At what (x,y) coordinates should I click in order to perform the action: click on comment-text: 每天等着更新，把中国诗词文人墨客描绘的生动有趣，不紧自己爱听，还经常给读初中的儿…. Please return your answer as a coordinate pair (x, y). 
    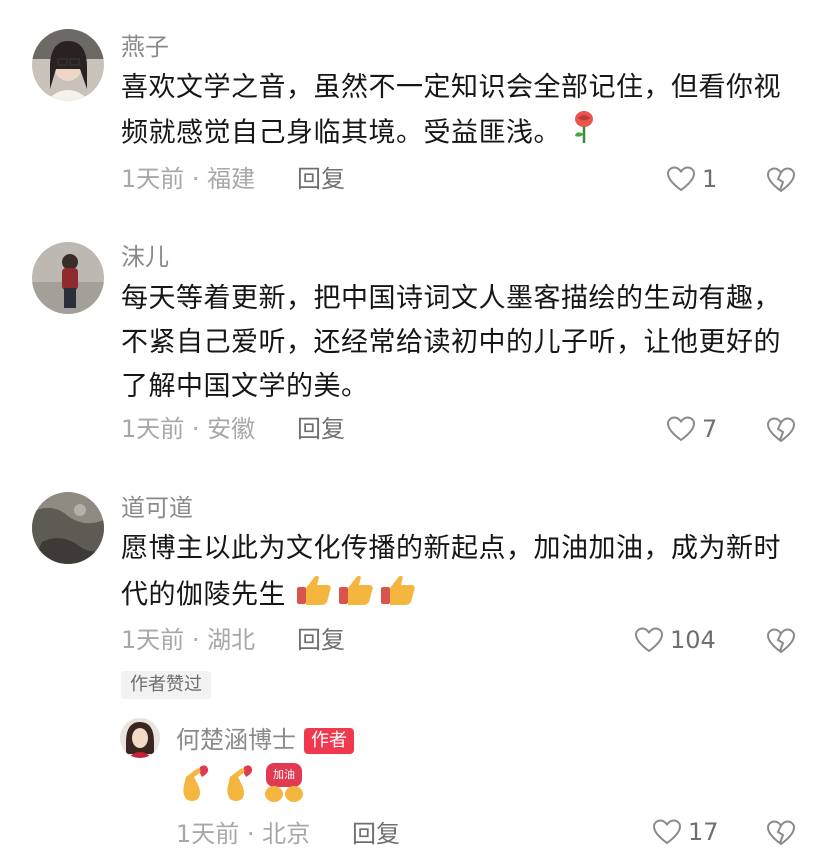
    Looking at the image, I should click on (461, 343).